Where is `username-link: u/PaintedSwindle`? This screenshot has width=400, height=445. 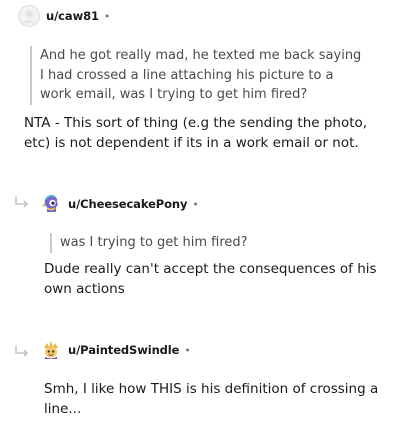
username-link: u/PaintedSwindle is located at coordinates (123, 350).